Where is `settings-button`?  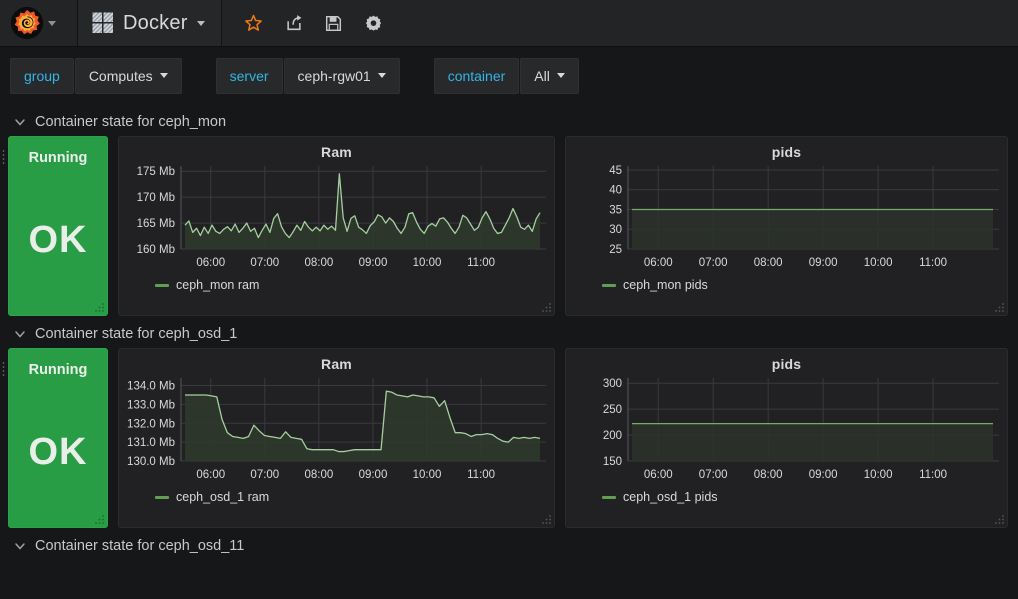
settings-button is located at coordinates (374, 23).